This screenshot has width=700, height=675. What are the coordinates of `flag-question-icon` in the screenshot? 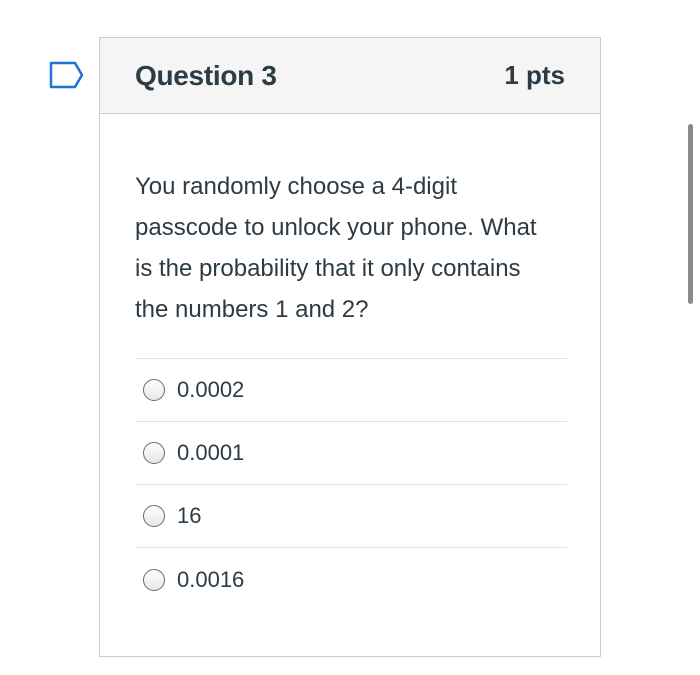 It's located at (67, 75).